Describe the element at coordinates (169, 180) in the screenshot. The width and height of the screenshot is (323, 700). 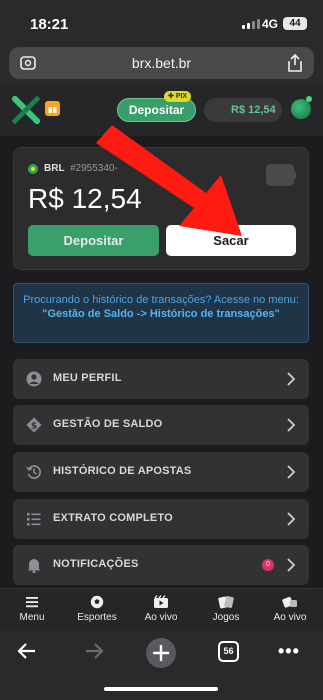
I see `red-annotation-arrow` at that location.